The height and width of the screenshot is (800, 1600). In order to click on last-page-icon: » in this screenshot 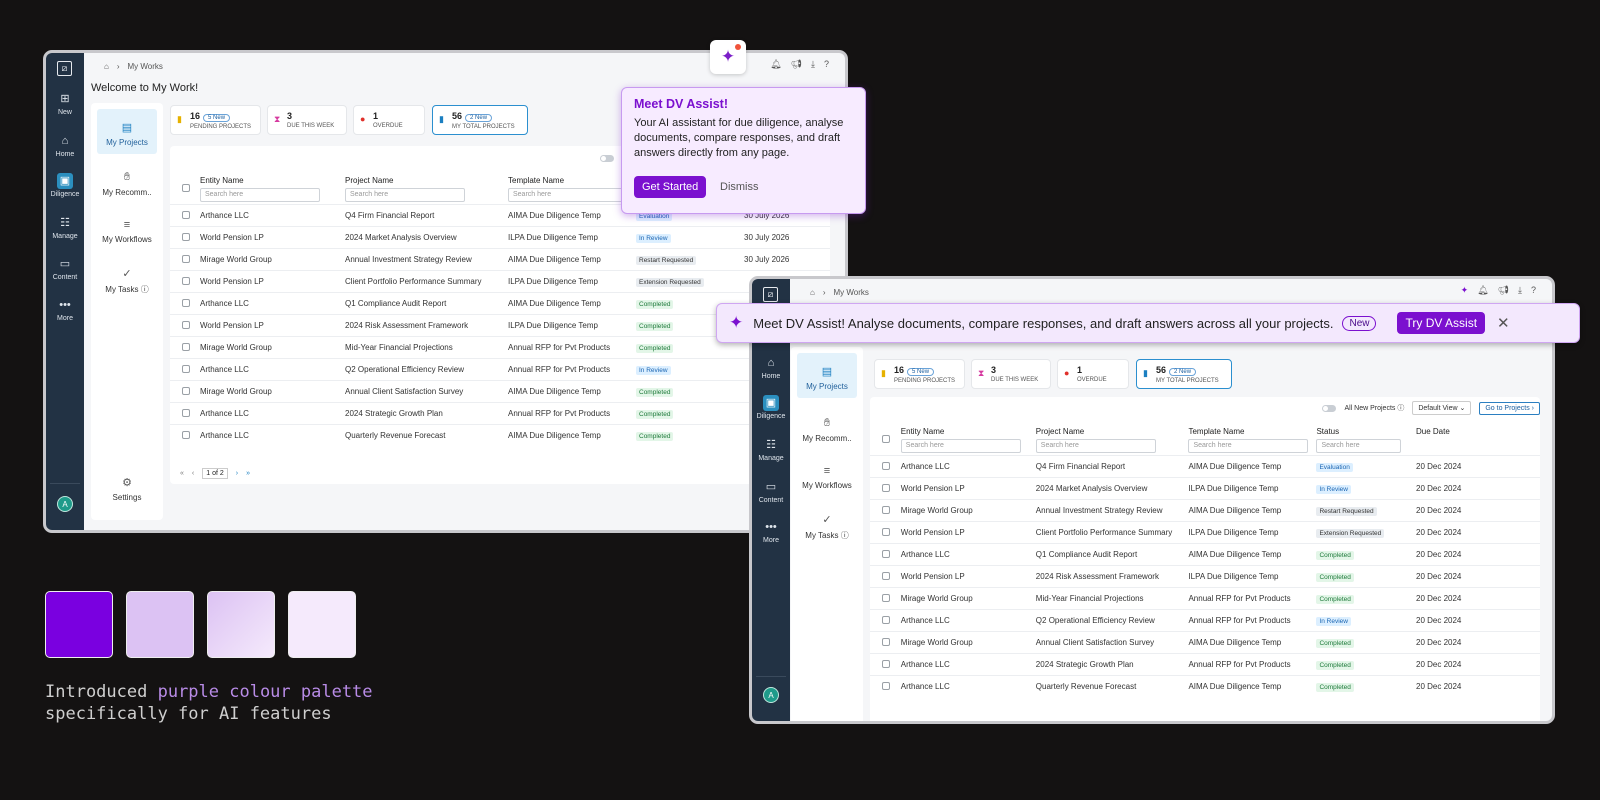, I will do `click(248, 473)`.